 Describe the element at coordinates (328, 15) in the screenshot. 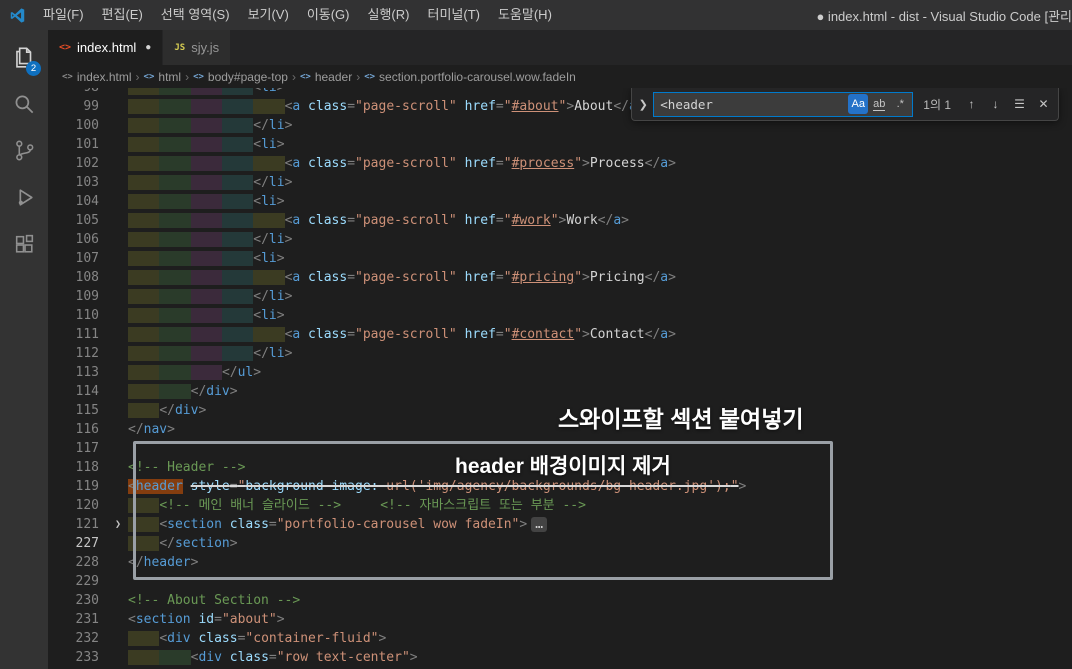

I see `menu-item: 이동(G)` at that location.